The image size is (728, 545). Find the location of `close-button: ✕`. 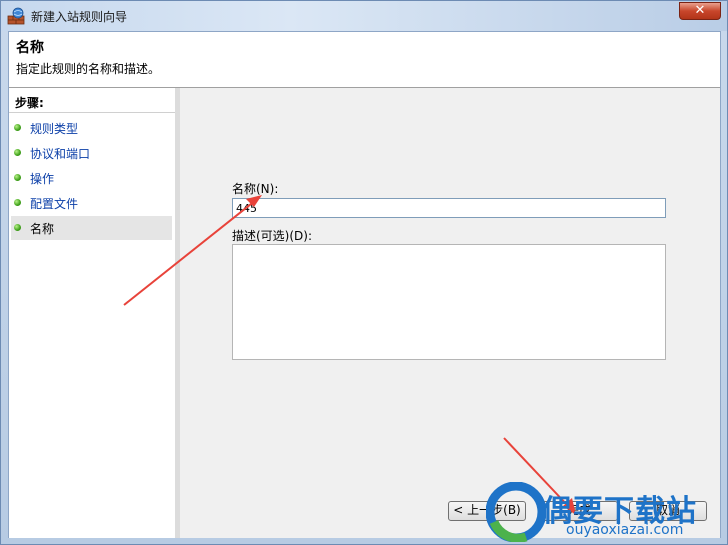

close-button: ✕ is located at coordinates (700, 11).